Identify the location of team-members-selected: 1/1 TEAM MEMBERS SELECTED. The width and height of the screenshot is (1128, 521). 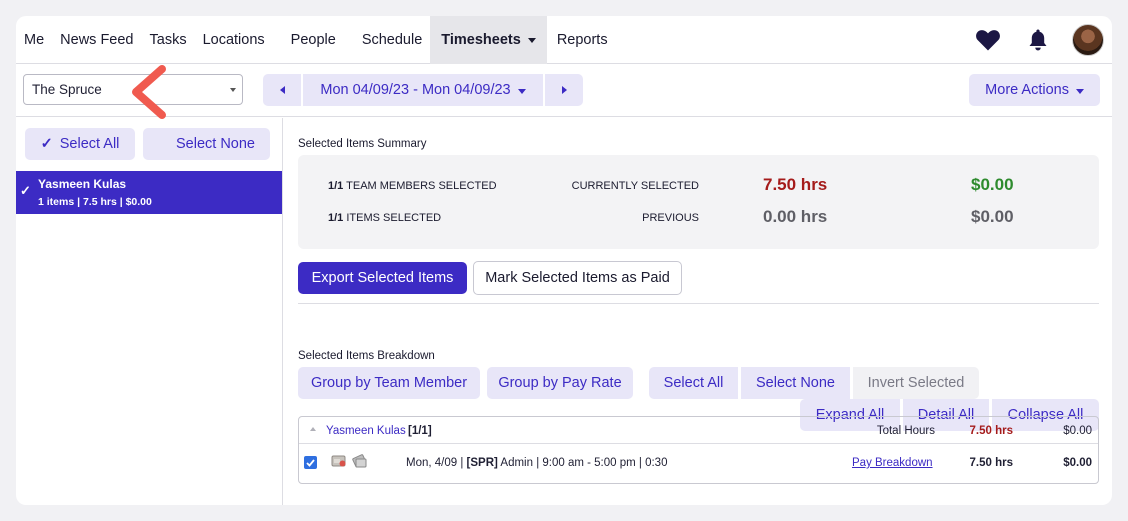
(412, 186).